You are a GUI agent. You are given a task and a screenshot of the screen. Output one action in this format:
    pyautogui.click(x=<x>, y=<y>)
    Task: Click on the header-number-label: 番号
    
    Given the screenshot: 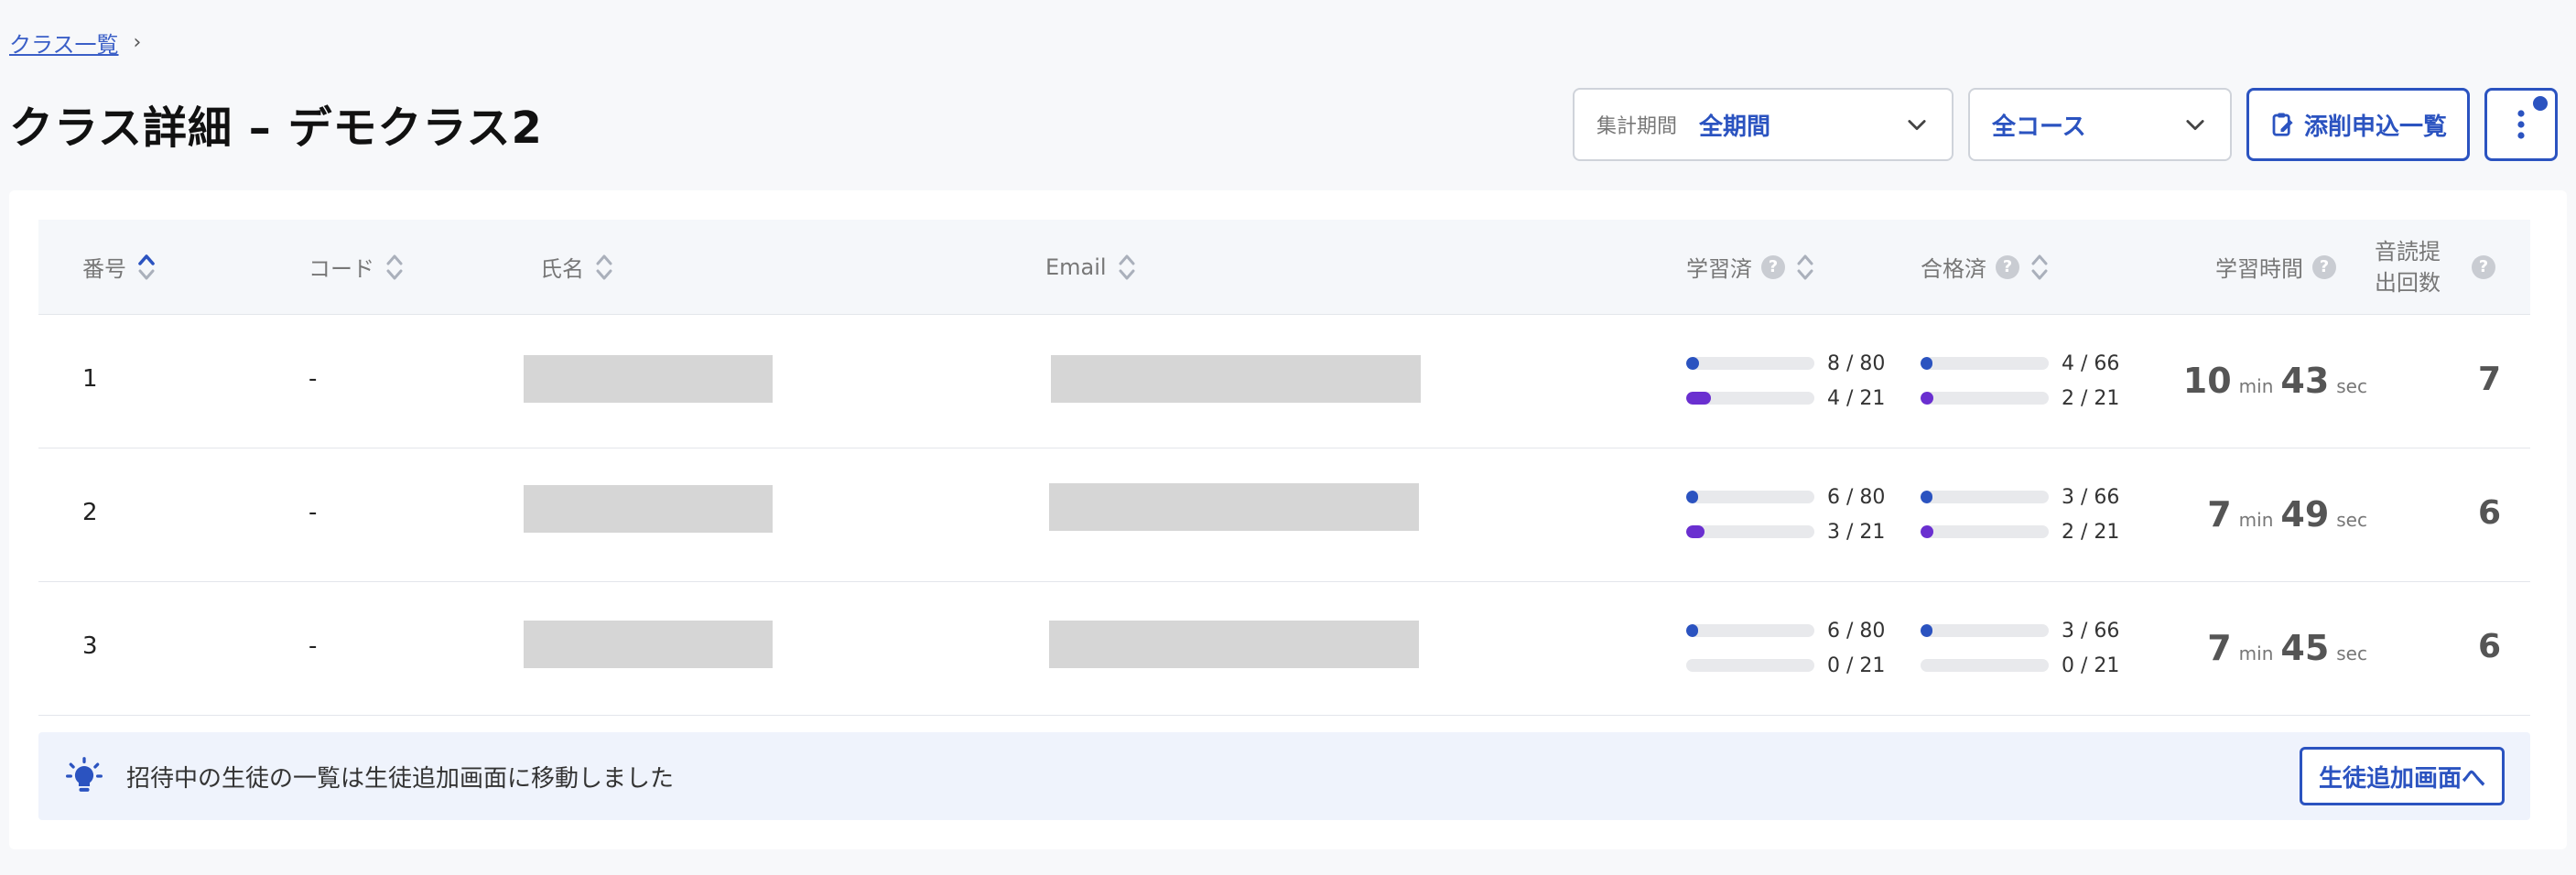 What is the action you would take?
    pyautogui.click(x=104, y=269)
    